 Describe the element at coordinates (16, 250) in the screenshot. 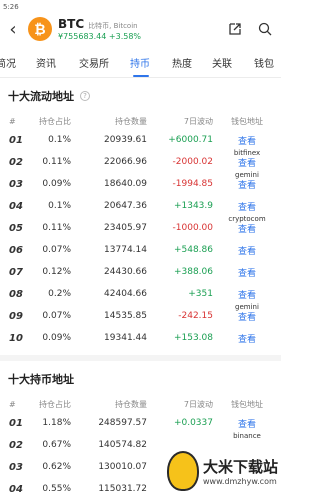

I see `row-rank: 06` at that location.